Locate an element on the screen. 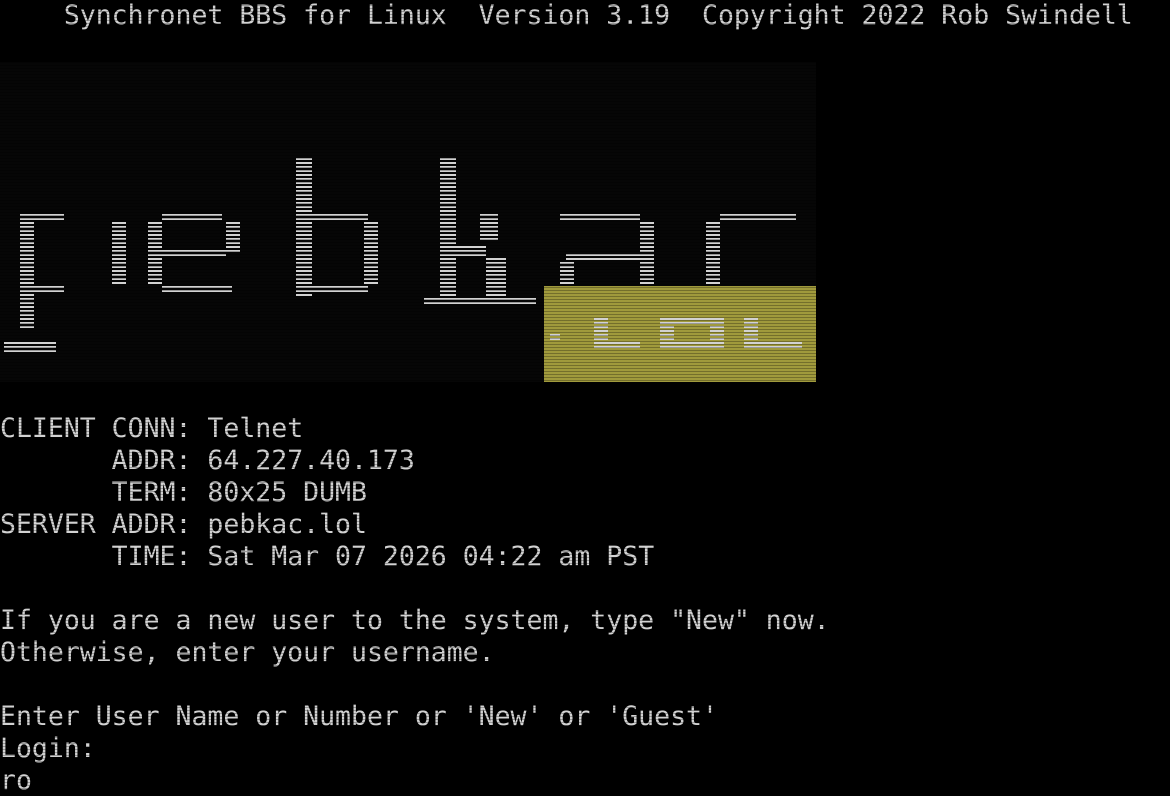  term-label: TERM: is located at coordinates (96, 492).